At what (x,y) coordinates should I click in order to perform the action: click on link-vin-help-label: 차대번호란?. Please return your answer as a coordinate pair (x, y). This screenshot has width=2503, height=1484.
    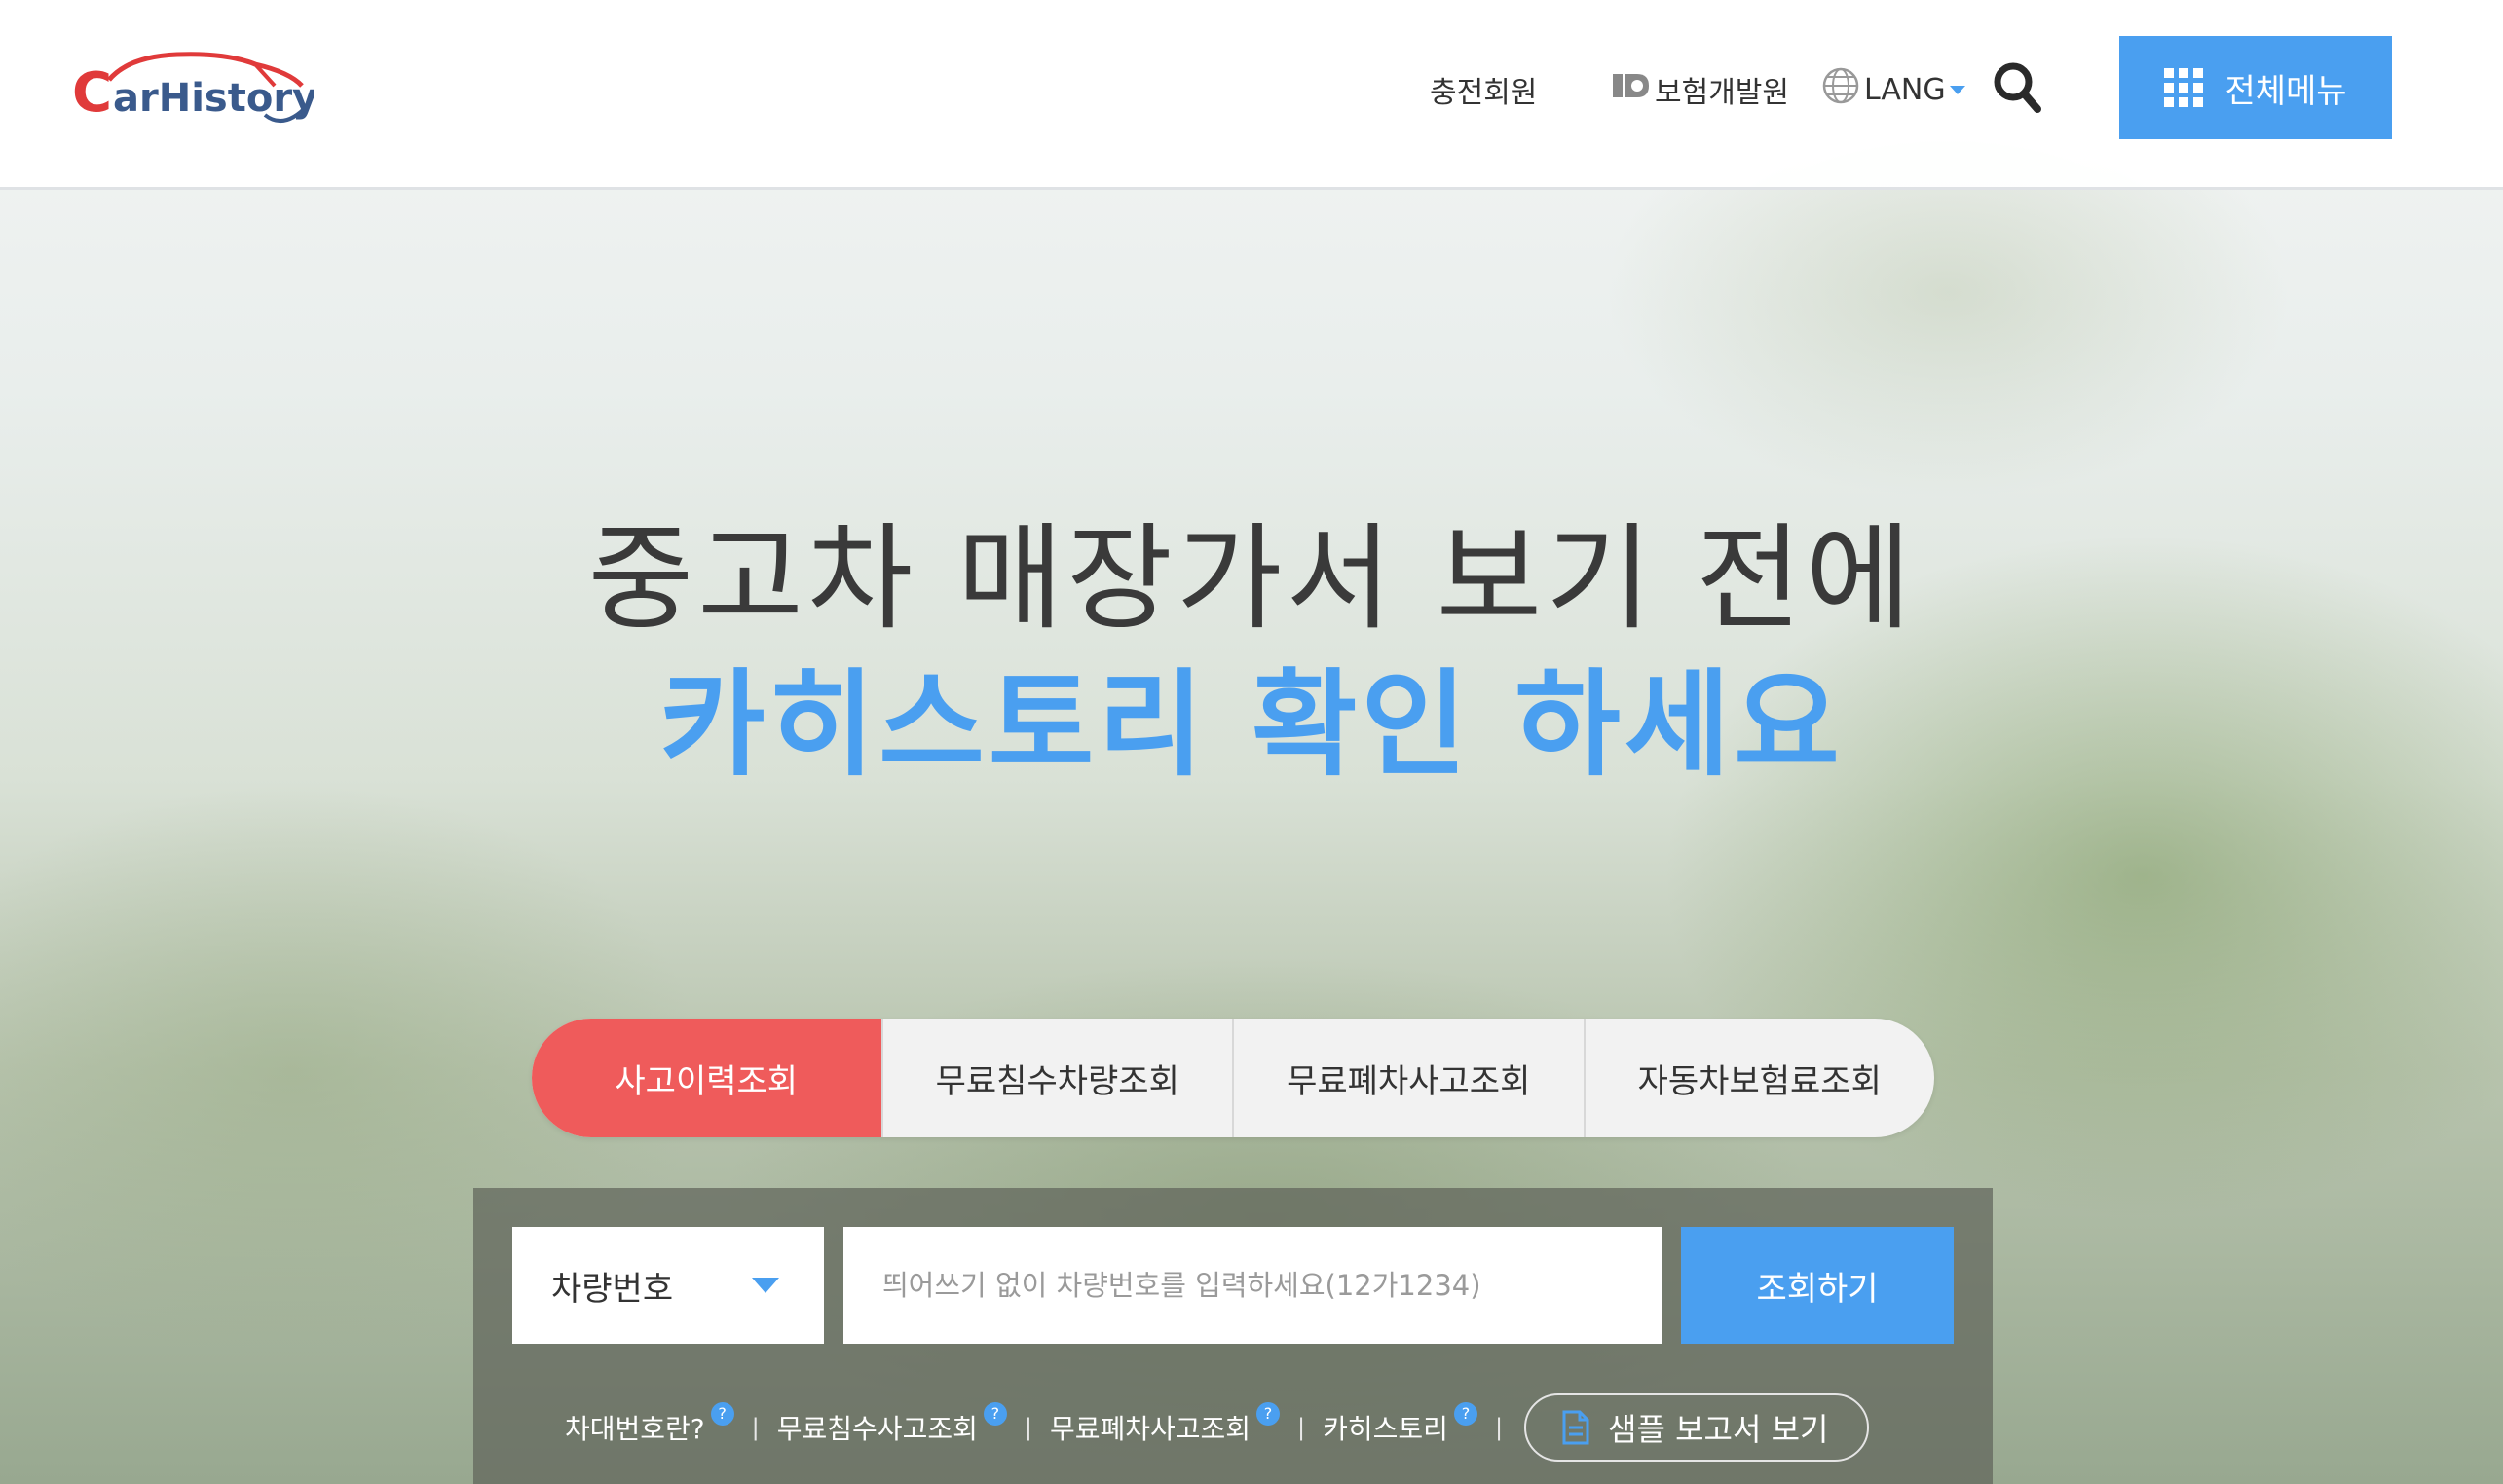
    Looking at the image, I should click on (635, 1429).